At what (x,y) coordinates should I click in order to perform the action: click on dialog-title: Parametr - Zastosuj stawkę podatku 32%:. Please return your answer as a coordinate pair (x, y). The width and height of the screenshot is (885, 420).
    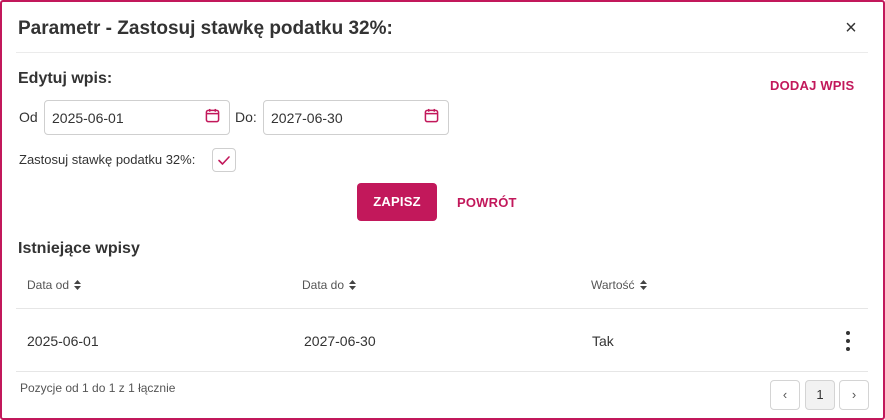
    Looking at the image, I should click on (205, 28).